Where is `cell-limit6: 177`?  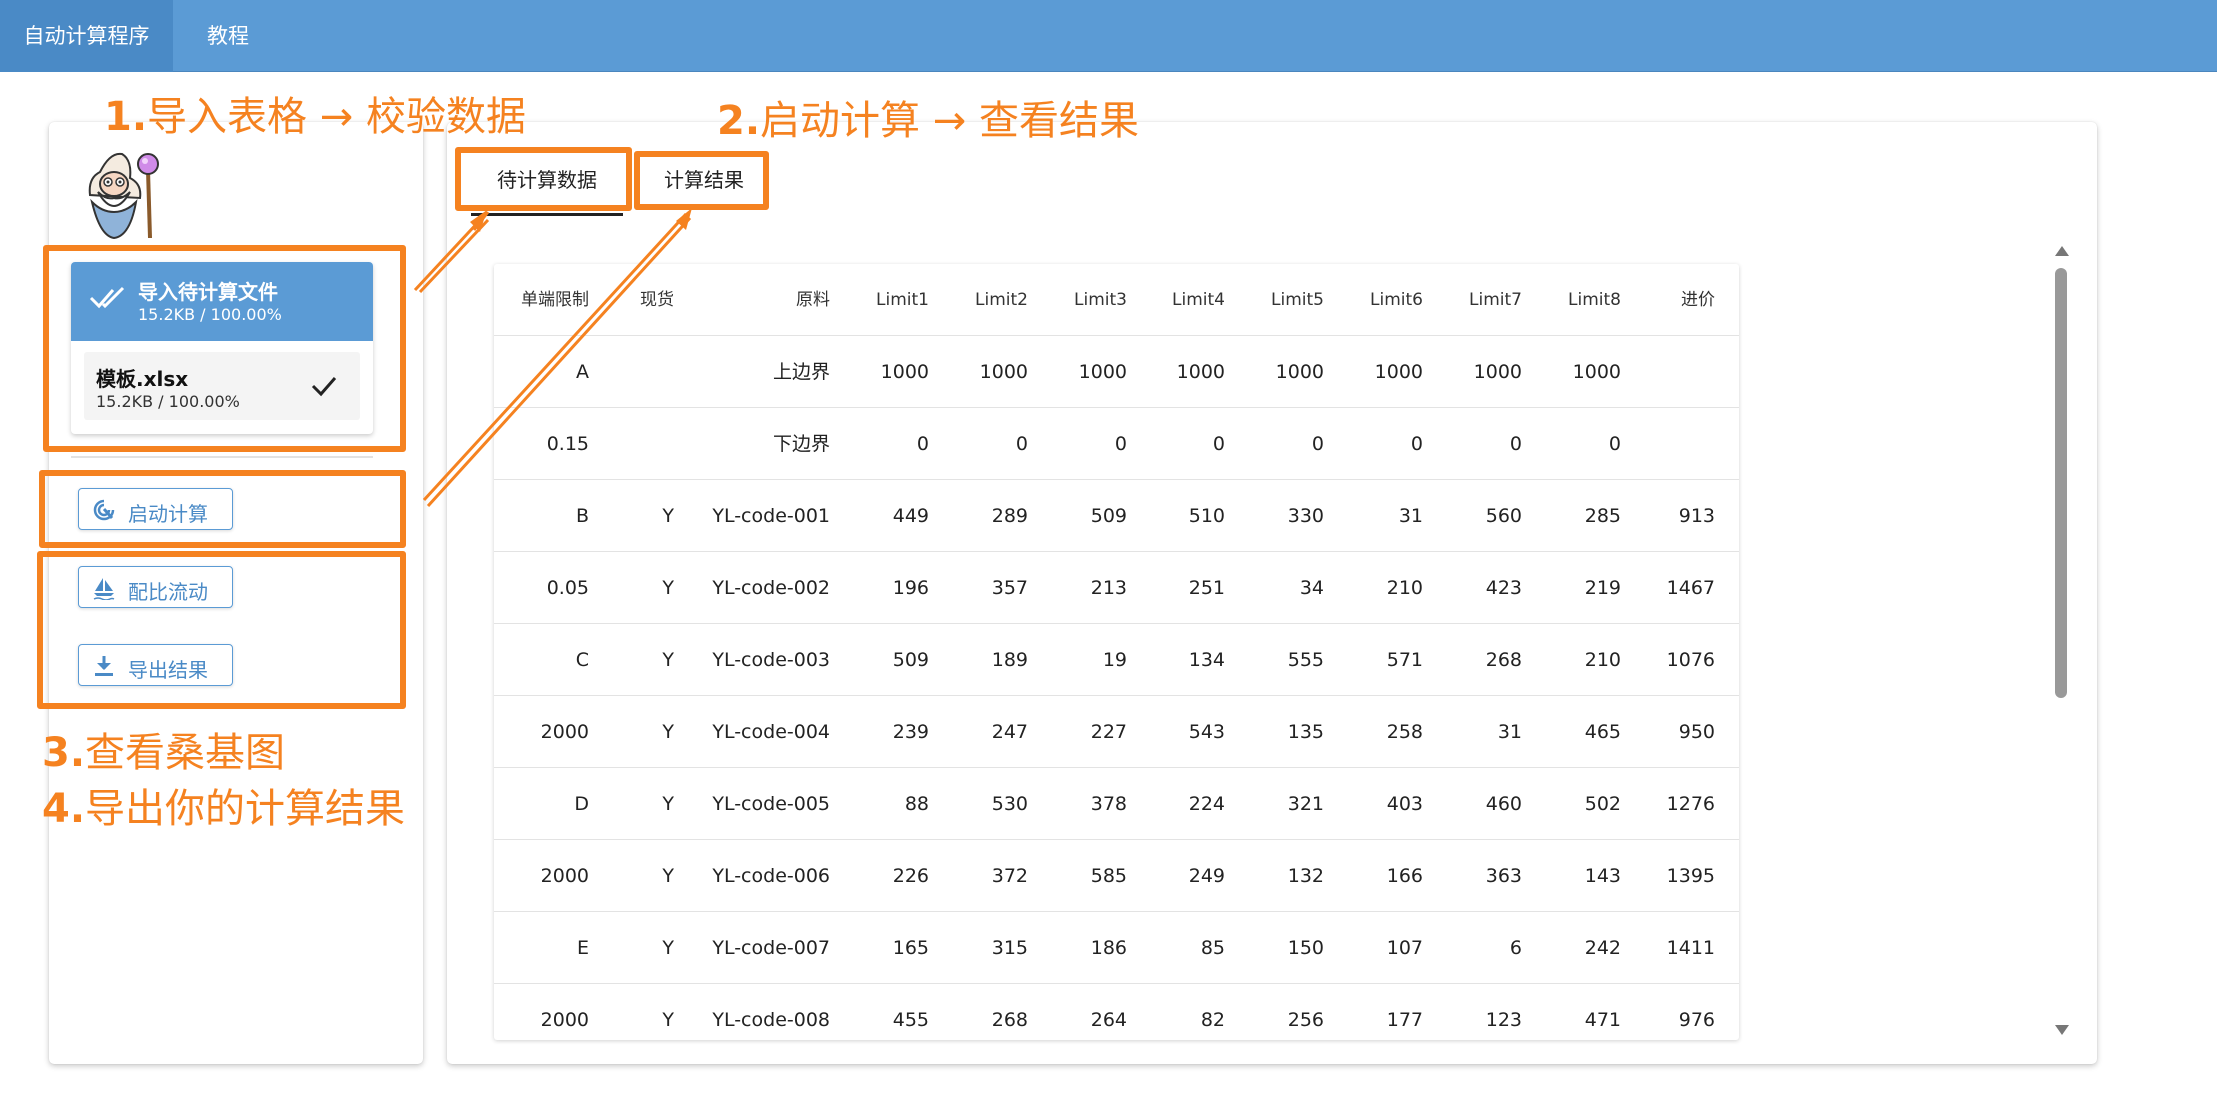
cell-limit6: 177 is located at coordinates (1404, 1020).